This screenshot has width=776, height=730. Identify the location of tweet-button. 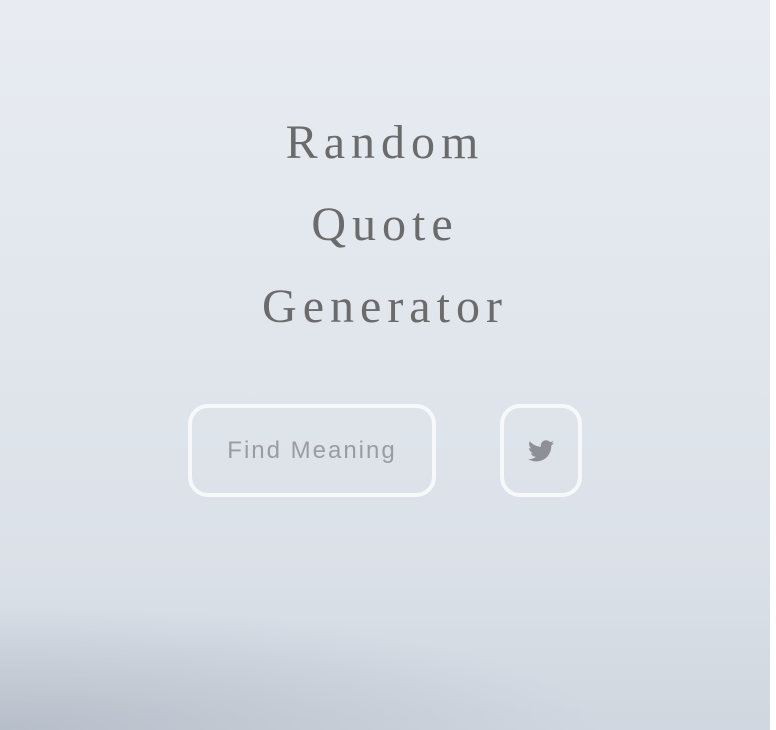
(541, 450).